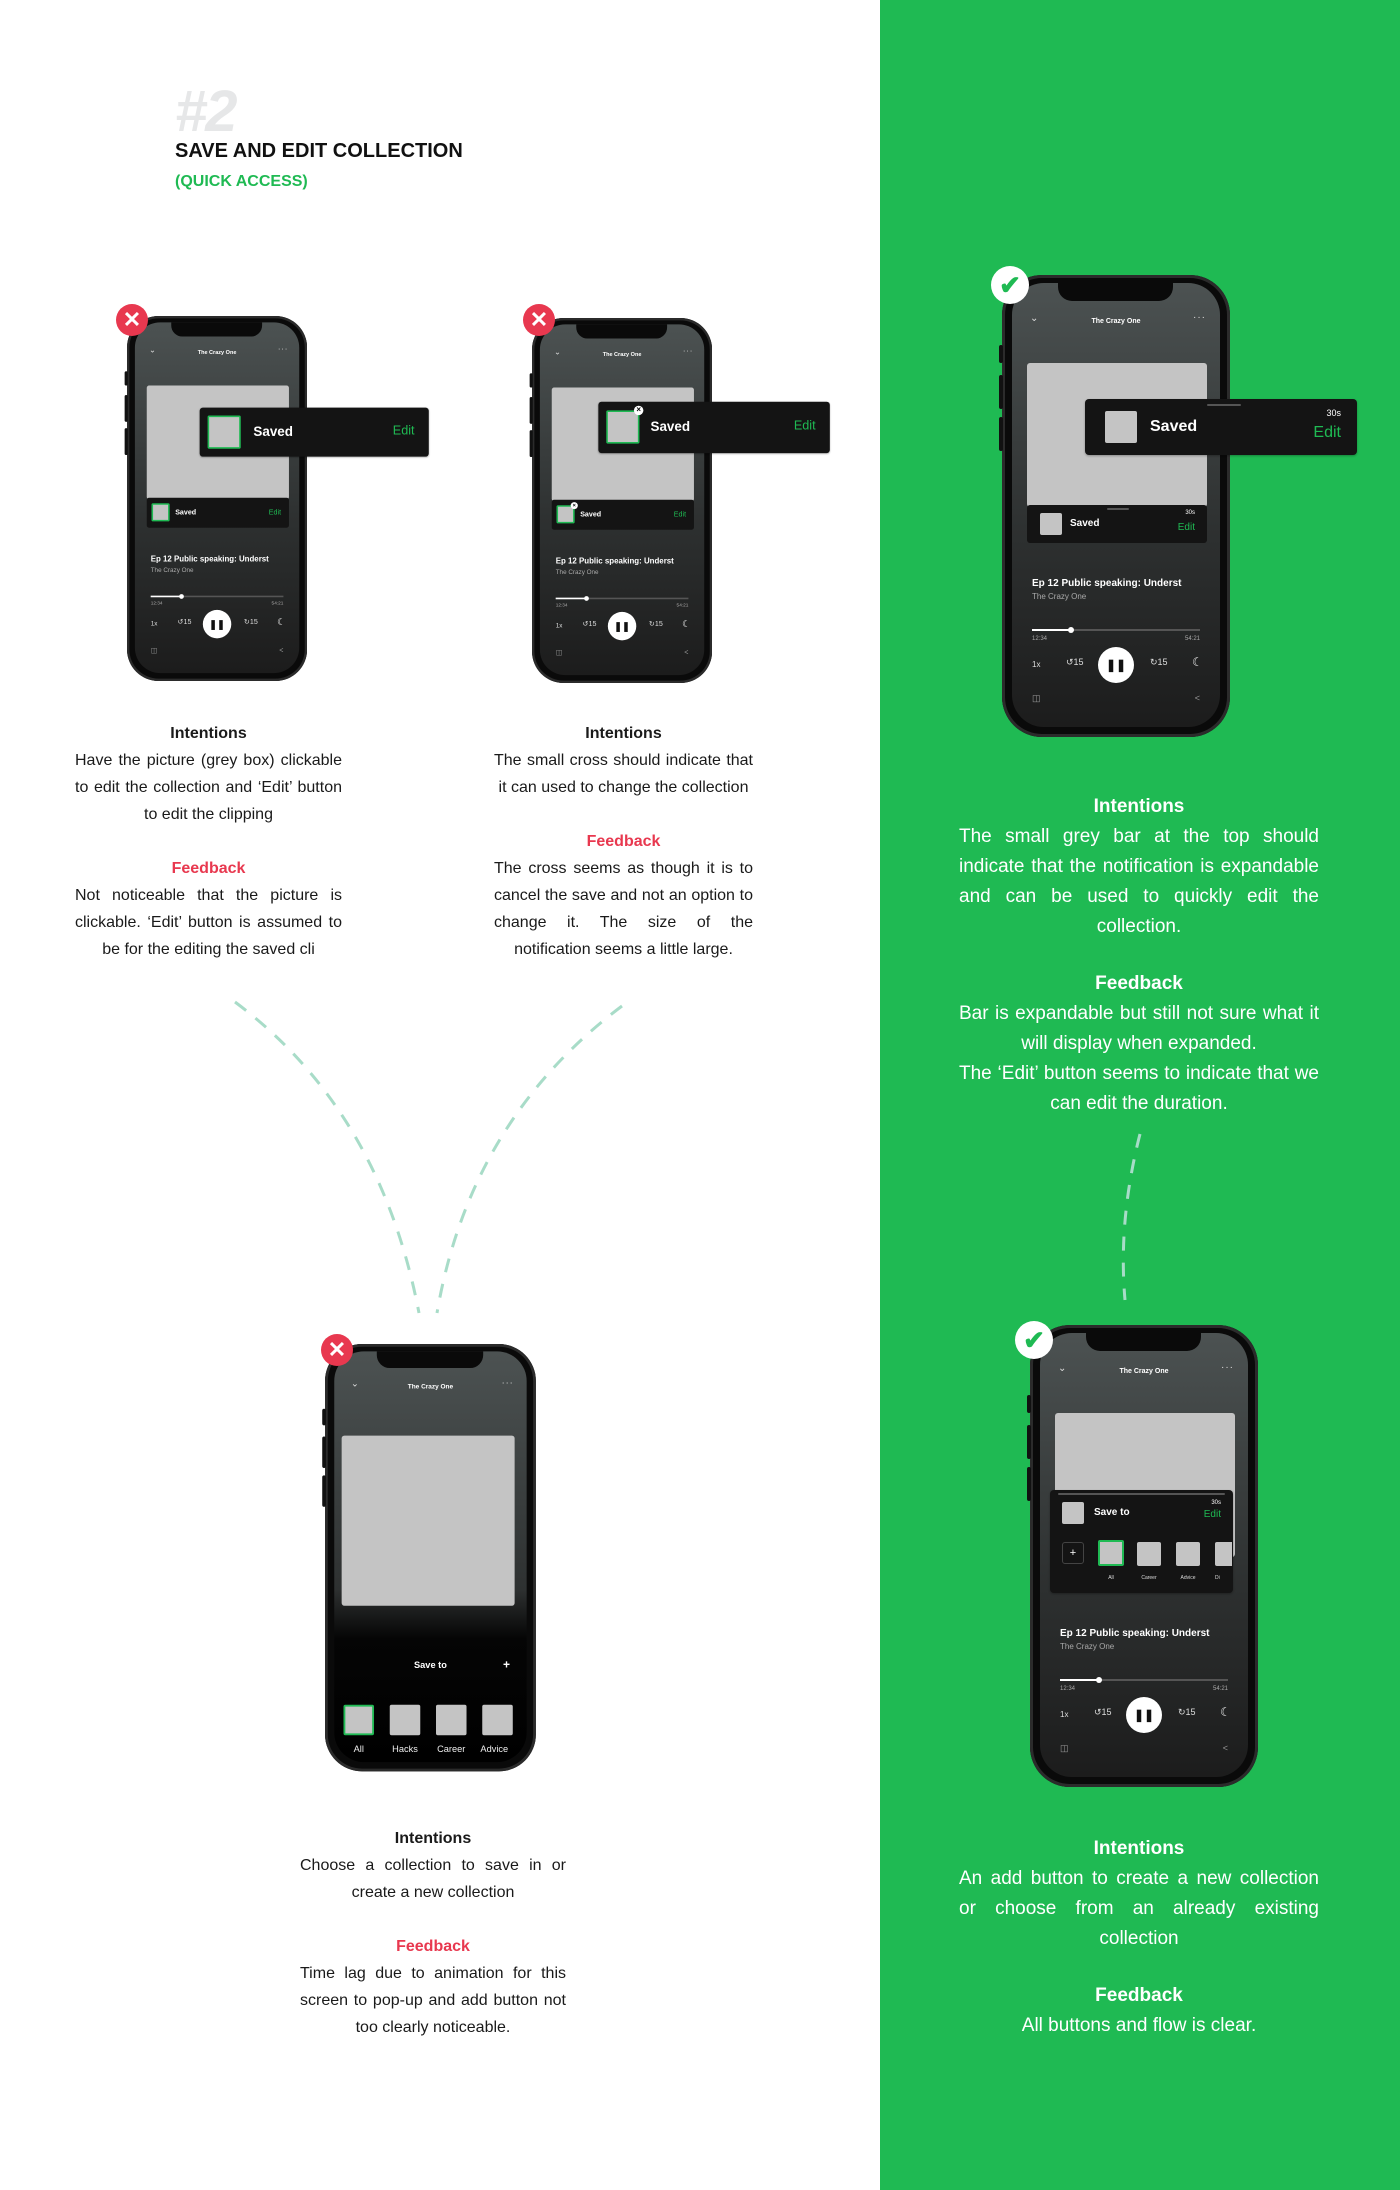  What do you see at coordinates (1165, 1564) in the screenshot?
I see `collection-carousel: All Career Advice Di` at bounding box center [1165, 1564].